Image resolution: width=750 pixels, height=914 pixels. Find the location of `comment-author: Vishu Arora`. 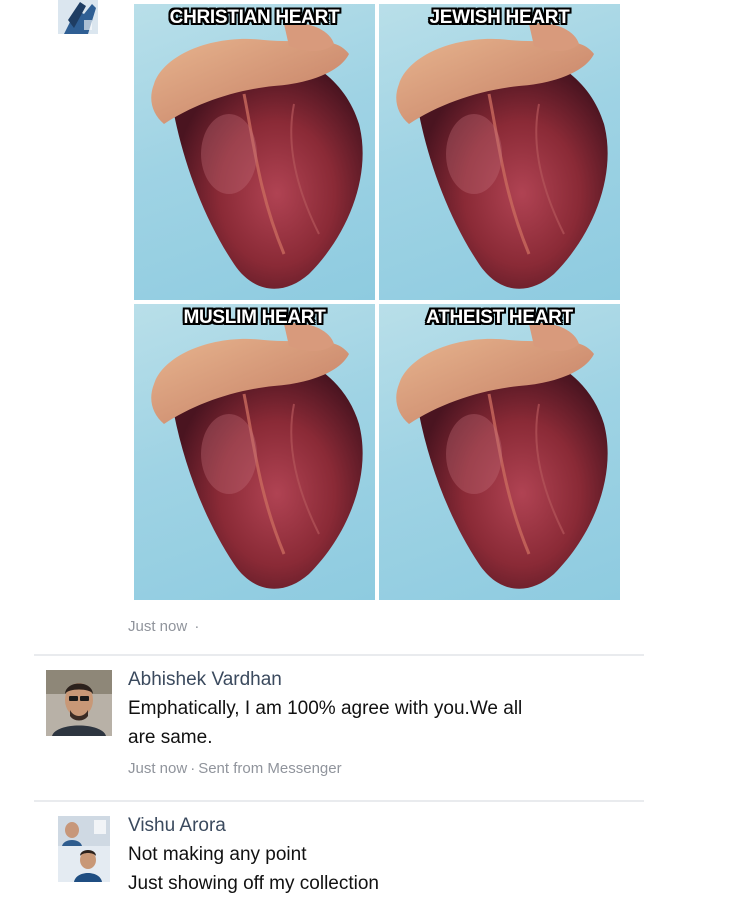

comment-author: Vishu Arora is located at coordinates (388, 826).